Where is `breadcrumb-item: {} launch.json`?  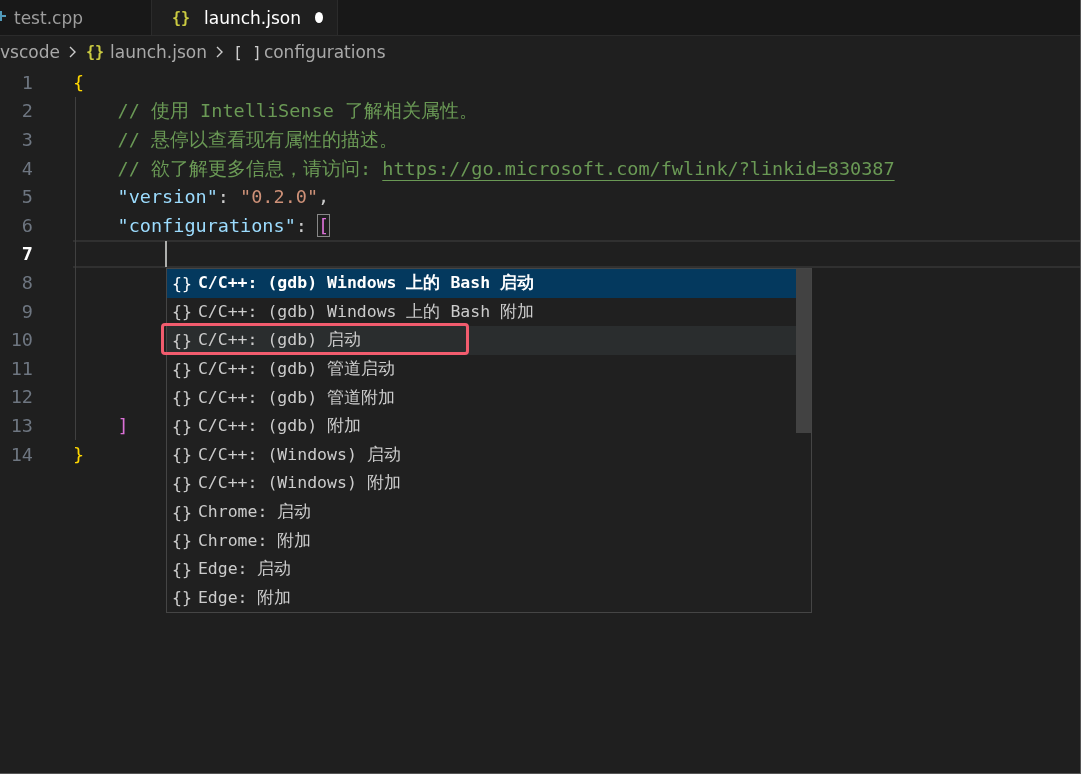 breadcrumb-item: {} launch.json is located at coordinates (146, 52).